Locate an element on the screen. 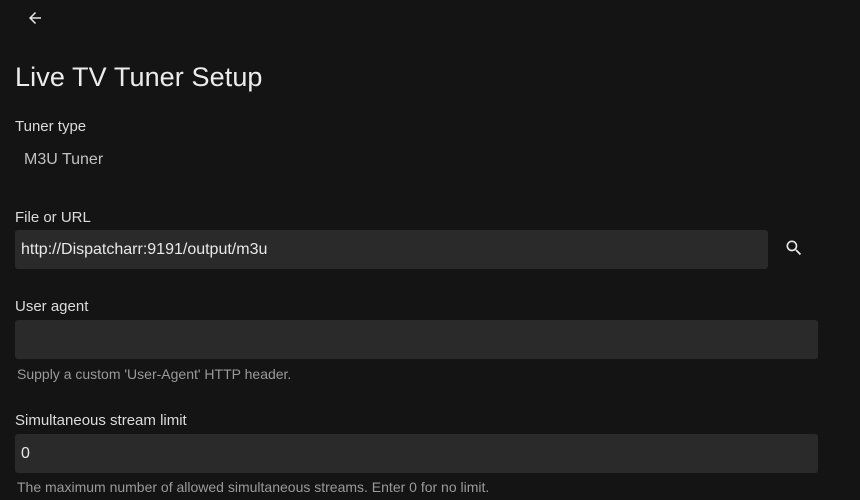  browse-search-button is located at coordinates (794, 248).